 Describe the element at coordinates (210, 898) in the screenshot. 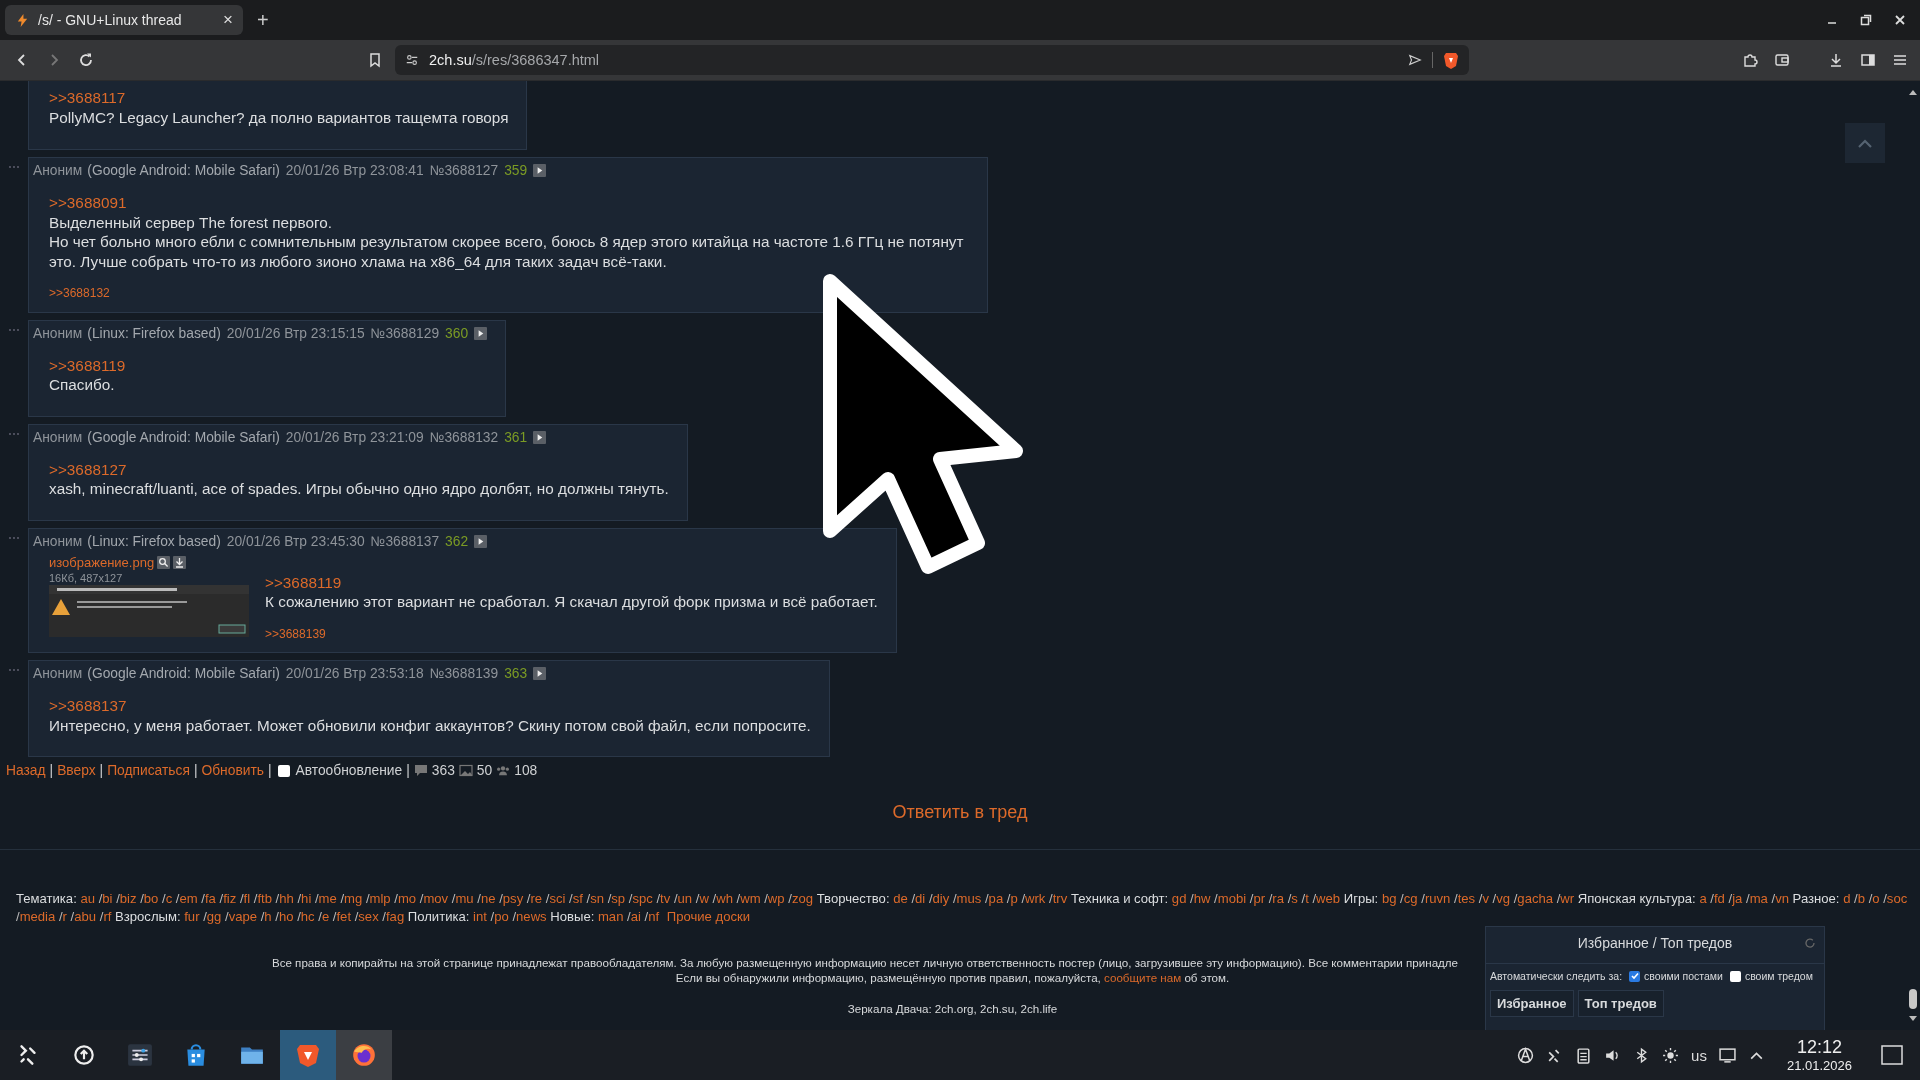

I see `board-link: fa` at that location.